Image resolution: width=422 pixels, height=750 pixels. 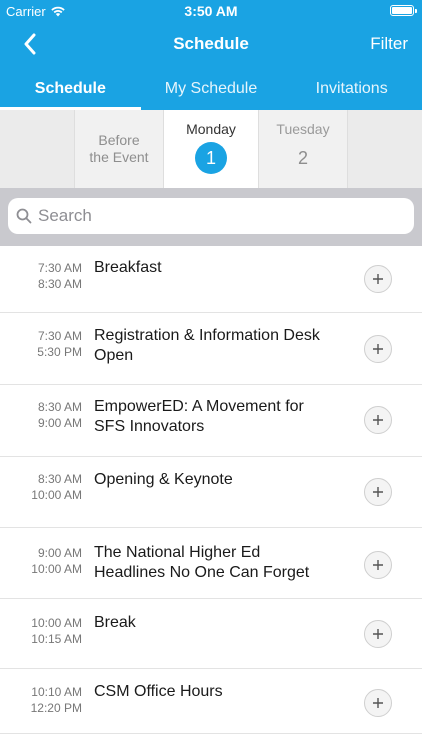 I want to click on session-row: 7:30 AM 8:30 AM Breakfast, so click(x=211, y=279).